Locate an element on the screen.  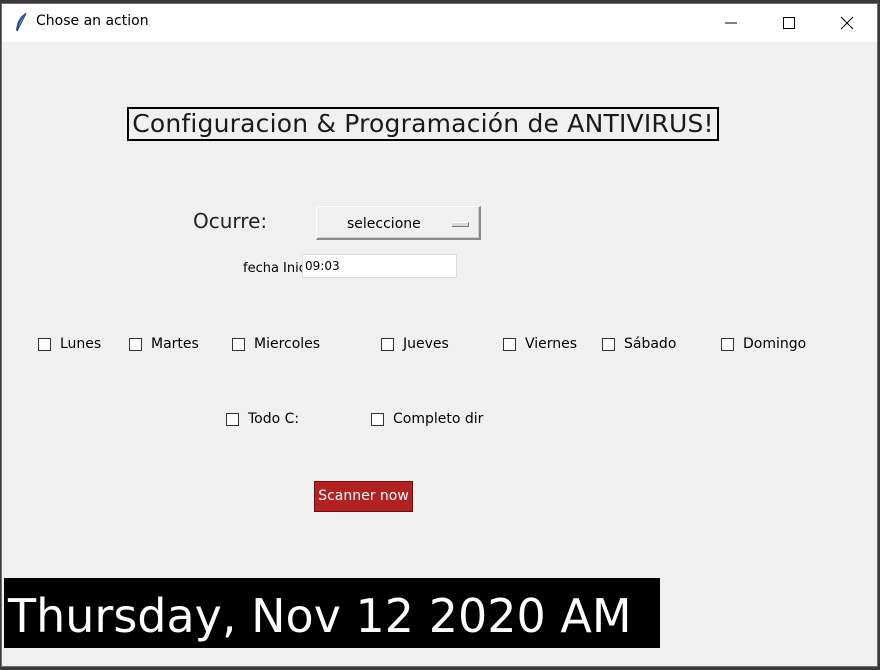
scan-now-button: Scanner now is located at coordinates (363, 496).